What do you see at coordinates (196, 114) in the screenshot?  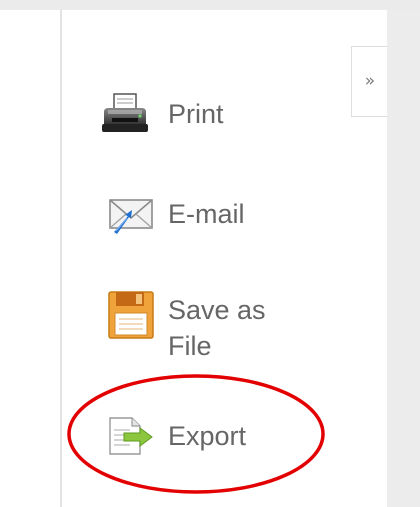 I see `print-label: Print` at bounding box center [196, 114].